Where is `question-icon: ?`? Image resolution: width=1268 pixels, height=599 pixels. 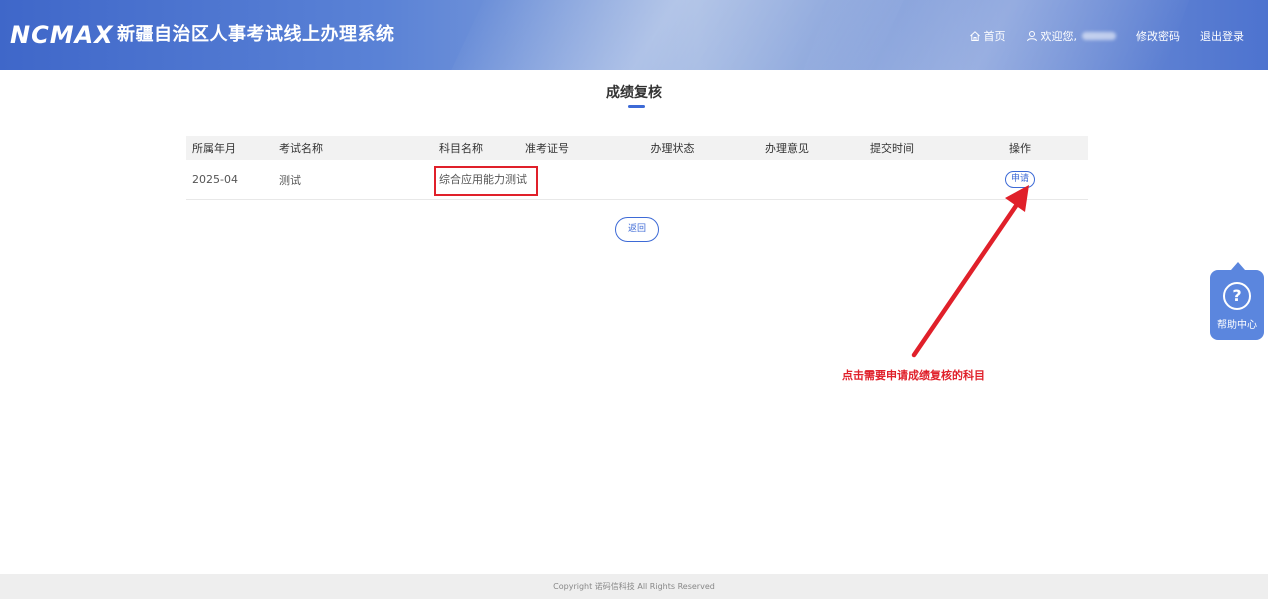 question-icon: ? is located at coordinates (1237, 296).